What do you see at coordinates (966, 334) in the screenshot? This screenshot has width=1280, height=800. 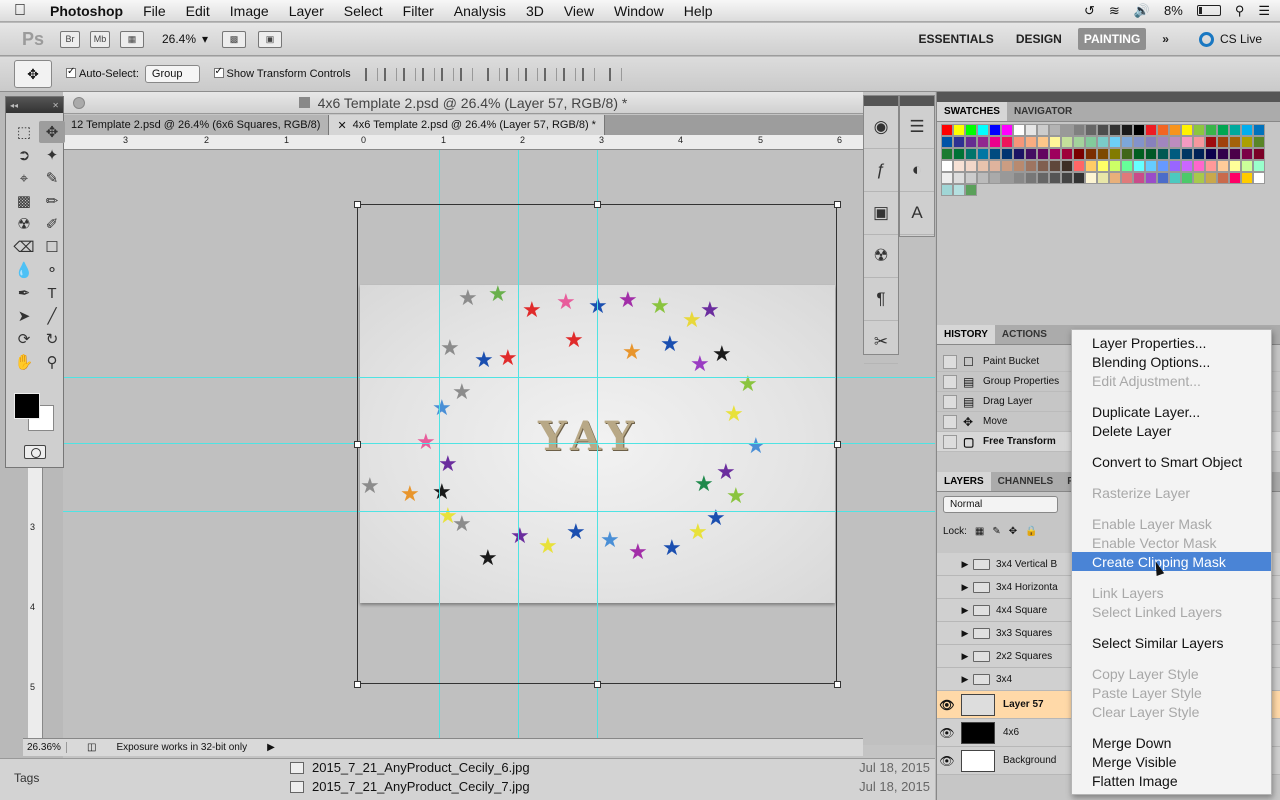 I see `tab-history: HISTORY` at bounding box center [966, 334].